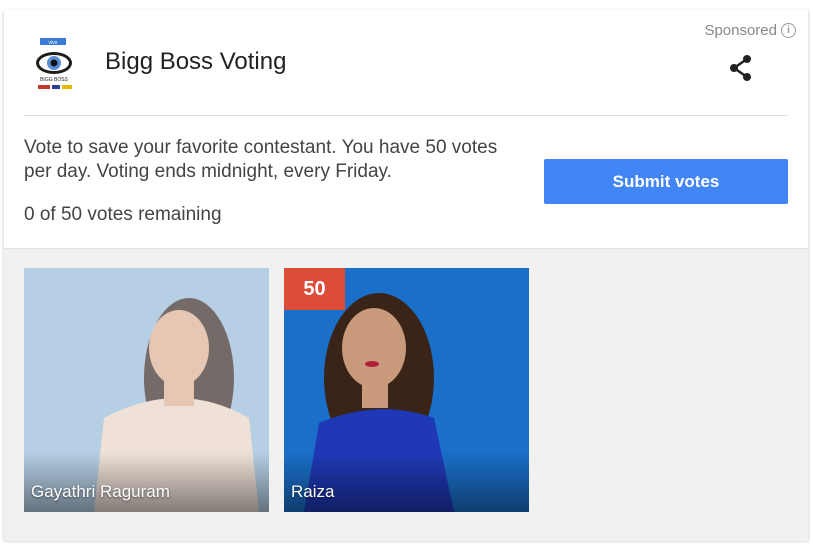  Describe the element at coordinates (741, 68) in the screenshot. I see `share-icon` at that location.